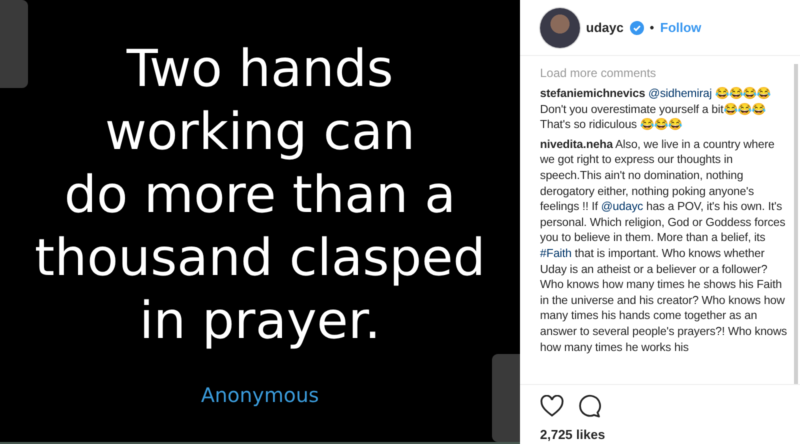  I want to click on avatar, so click(560, 28).